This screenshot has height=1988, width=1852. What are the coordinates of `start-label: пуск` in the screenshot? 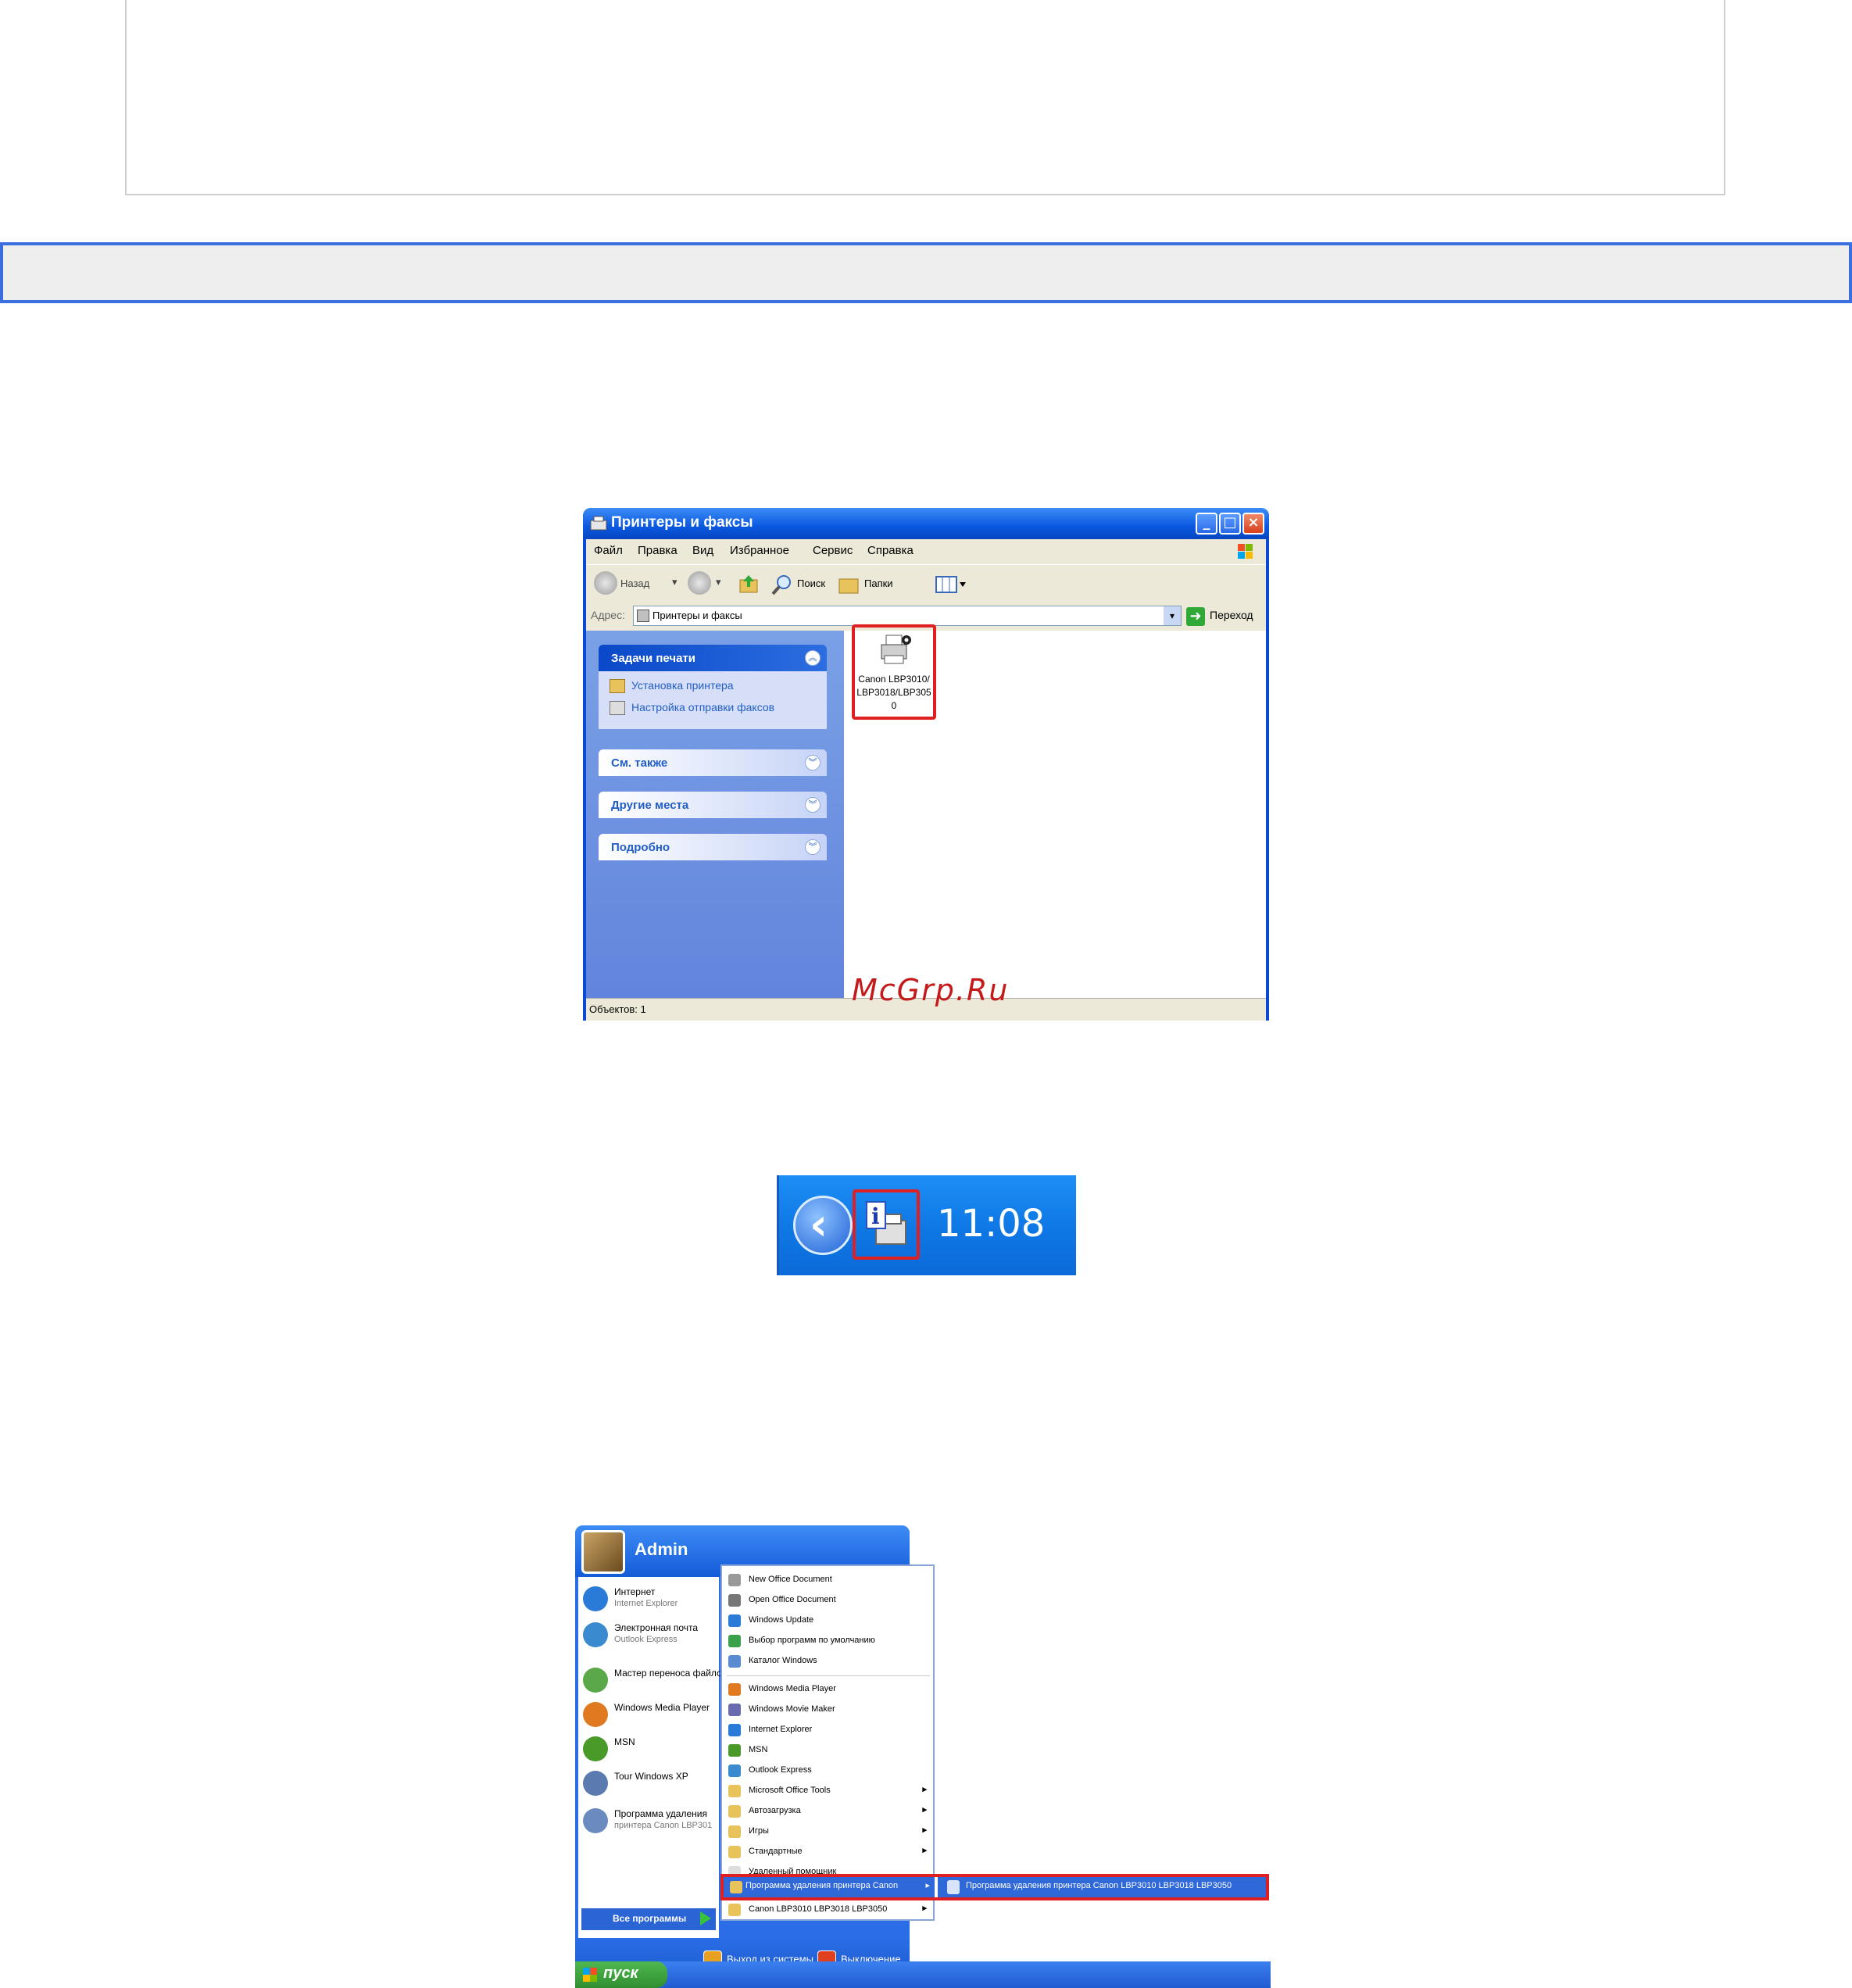 It's located at (620, 1973).